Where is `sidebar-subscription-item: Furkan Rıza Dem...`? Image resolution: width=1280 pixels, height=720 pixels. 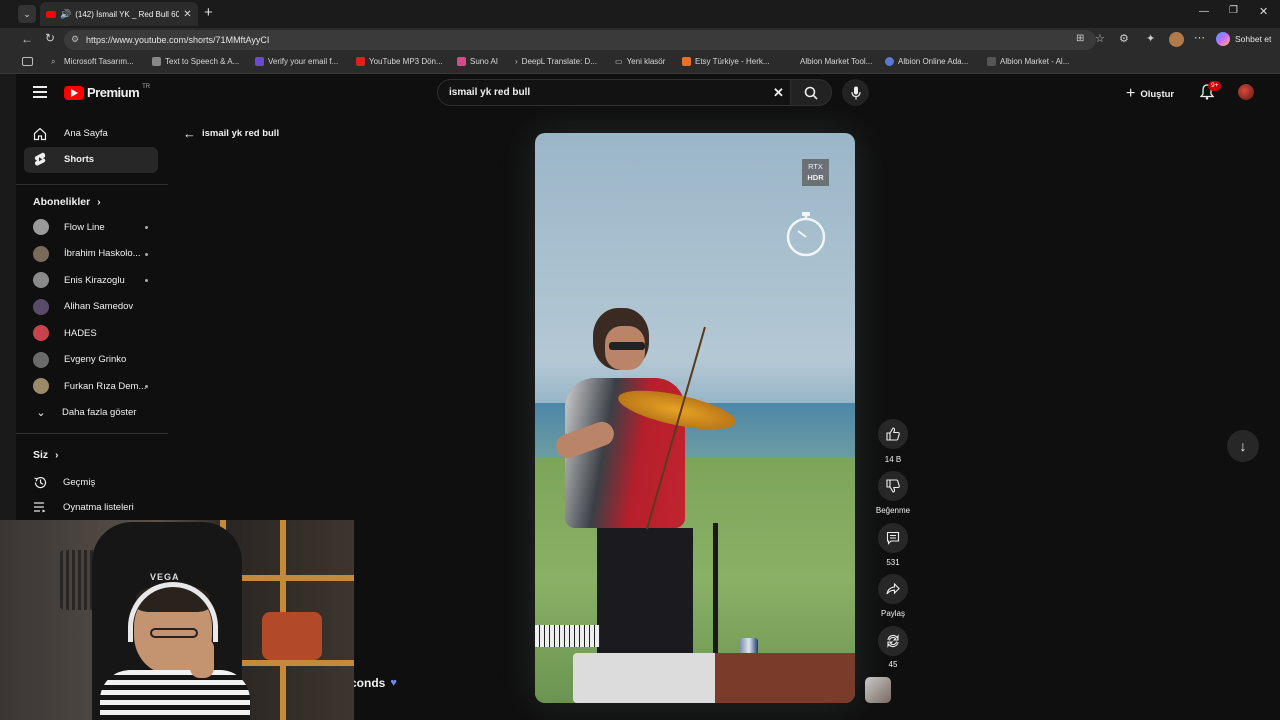
sidebar-subscription-item: Furkan Rıza Dem... is located at coordinates (98, 386).